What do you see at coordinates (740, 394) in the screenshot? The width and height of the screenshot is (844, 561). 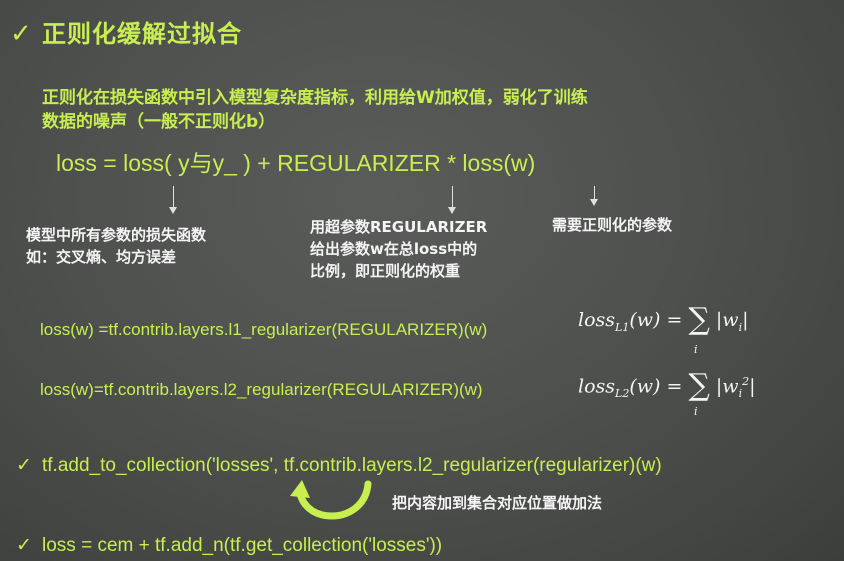 I see `l2-formula-rhs-sub: i` at bounding box center [740, 394].